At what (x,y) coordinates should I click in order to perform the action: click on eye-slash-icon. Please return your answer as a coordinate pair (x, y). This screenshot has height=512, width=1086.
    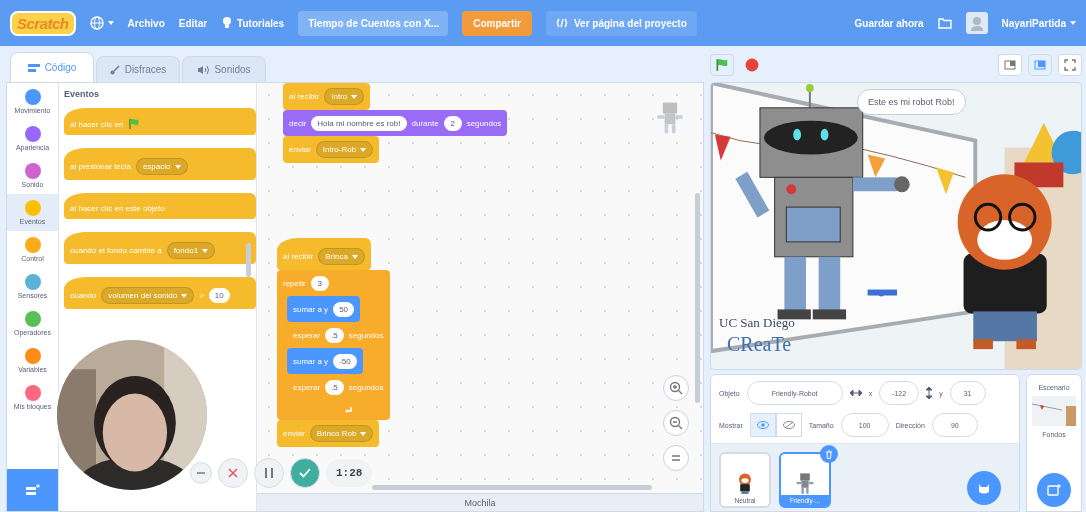
    Looking at the image, I should click on (788, 425).